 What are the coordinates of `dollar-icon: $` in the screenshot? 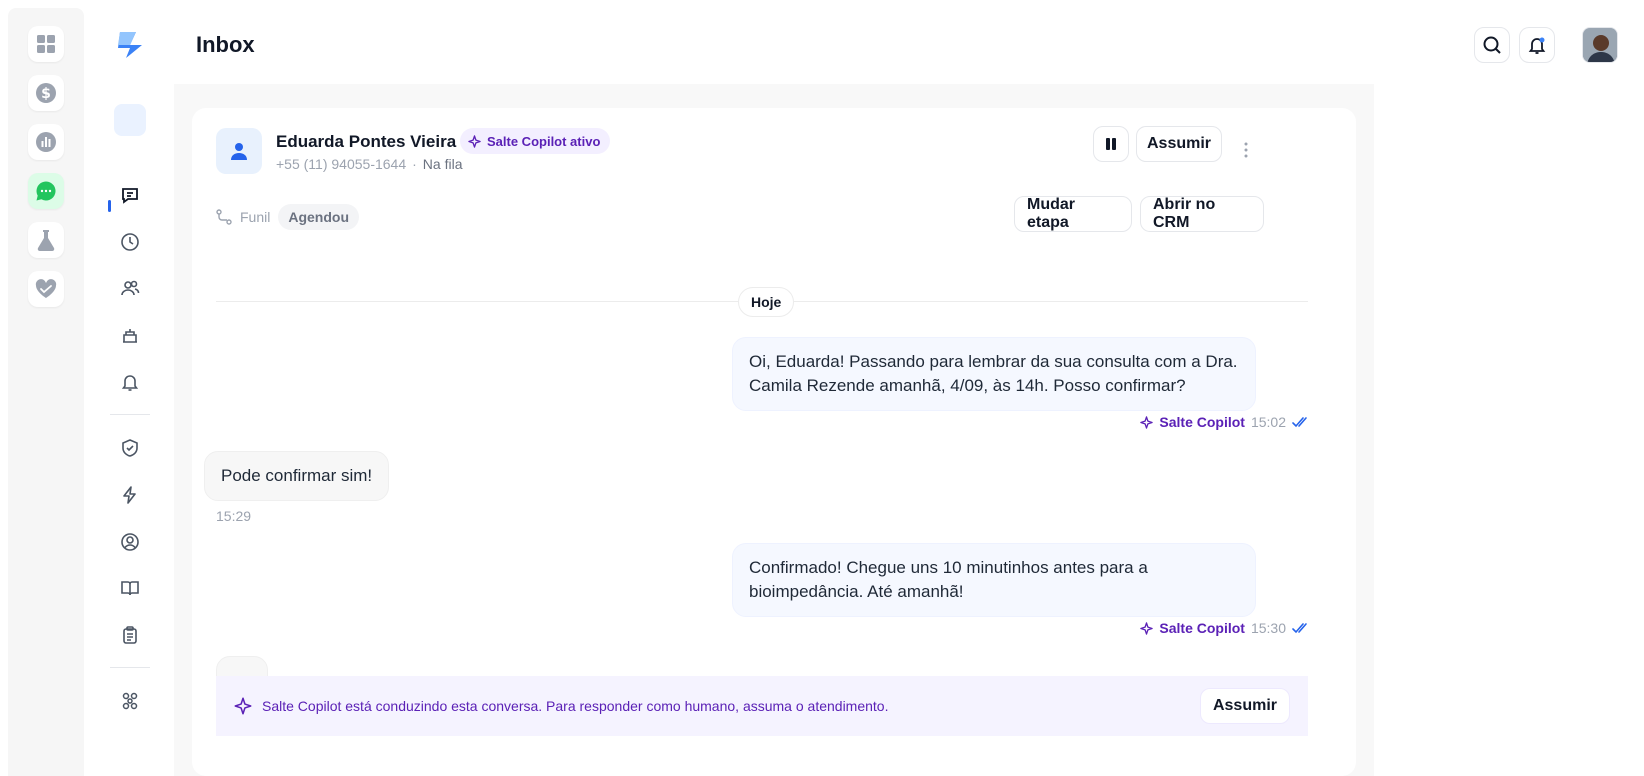 It's located at (46, 93).